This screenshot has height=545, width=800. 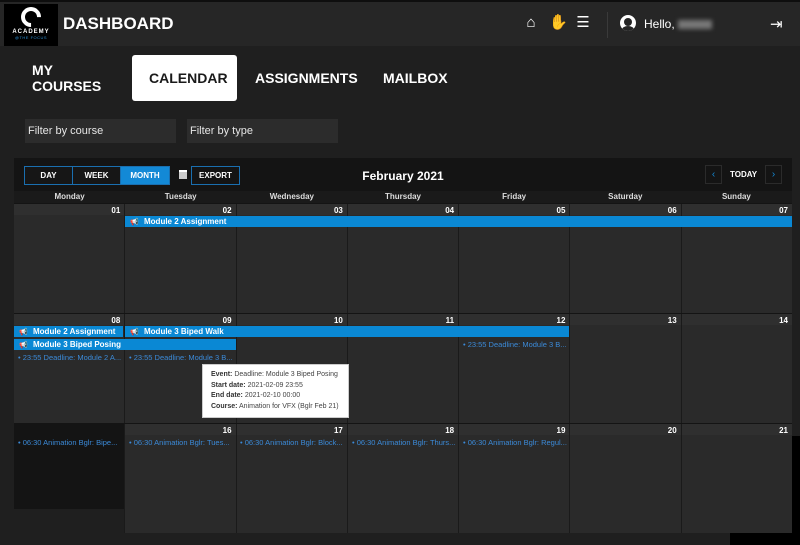 What do you see at coordinates (625, 478) in the screenshot?
I see `day-cell: 20` at bounding box center [625, 478].